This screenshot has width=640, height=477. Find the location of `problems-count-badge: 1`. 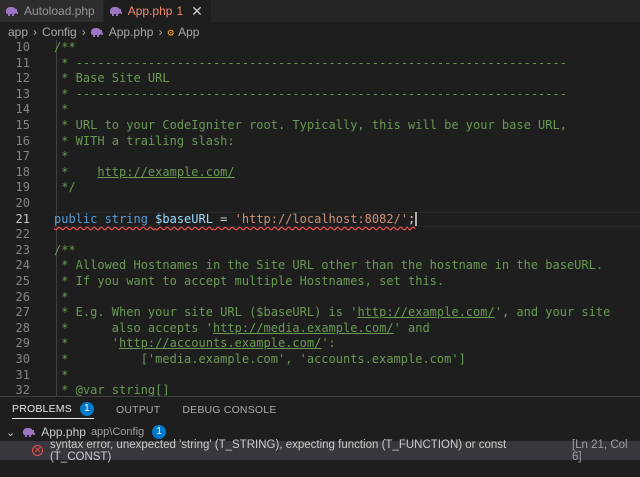

problems-count-badge: 1 is located at coordinates (86, 408).